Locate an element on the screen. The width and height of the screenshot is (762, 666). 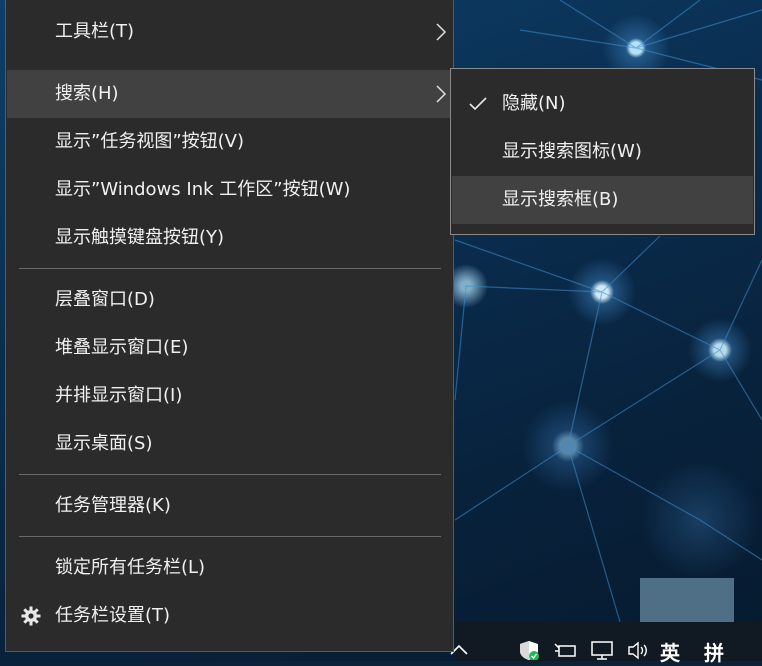
menu-item-label: 任务管理器(K) is located at coordinates (113, 505).